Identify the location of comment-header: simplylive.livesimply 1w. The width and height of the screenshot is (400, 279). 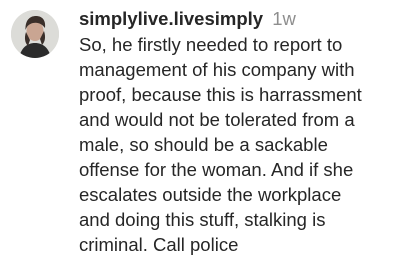
(238, 19).